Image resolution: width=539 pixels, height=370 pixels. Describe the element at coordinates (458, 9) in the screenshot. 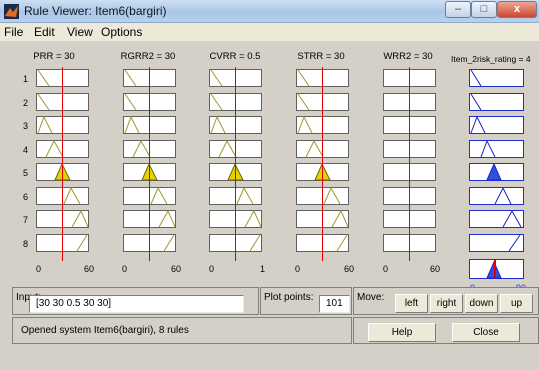

I see `minimize-button: –` at that location.